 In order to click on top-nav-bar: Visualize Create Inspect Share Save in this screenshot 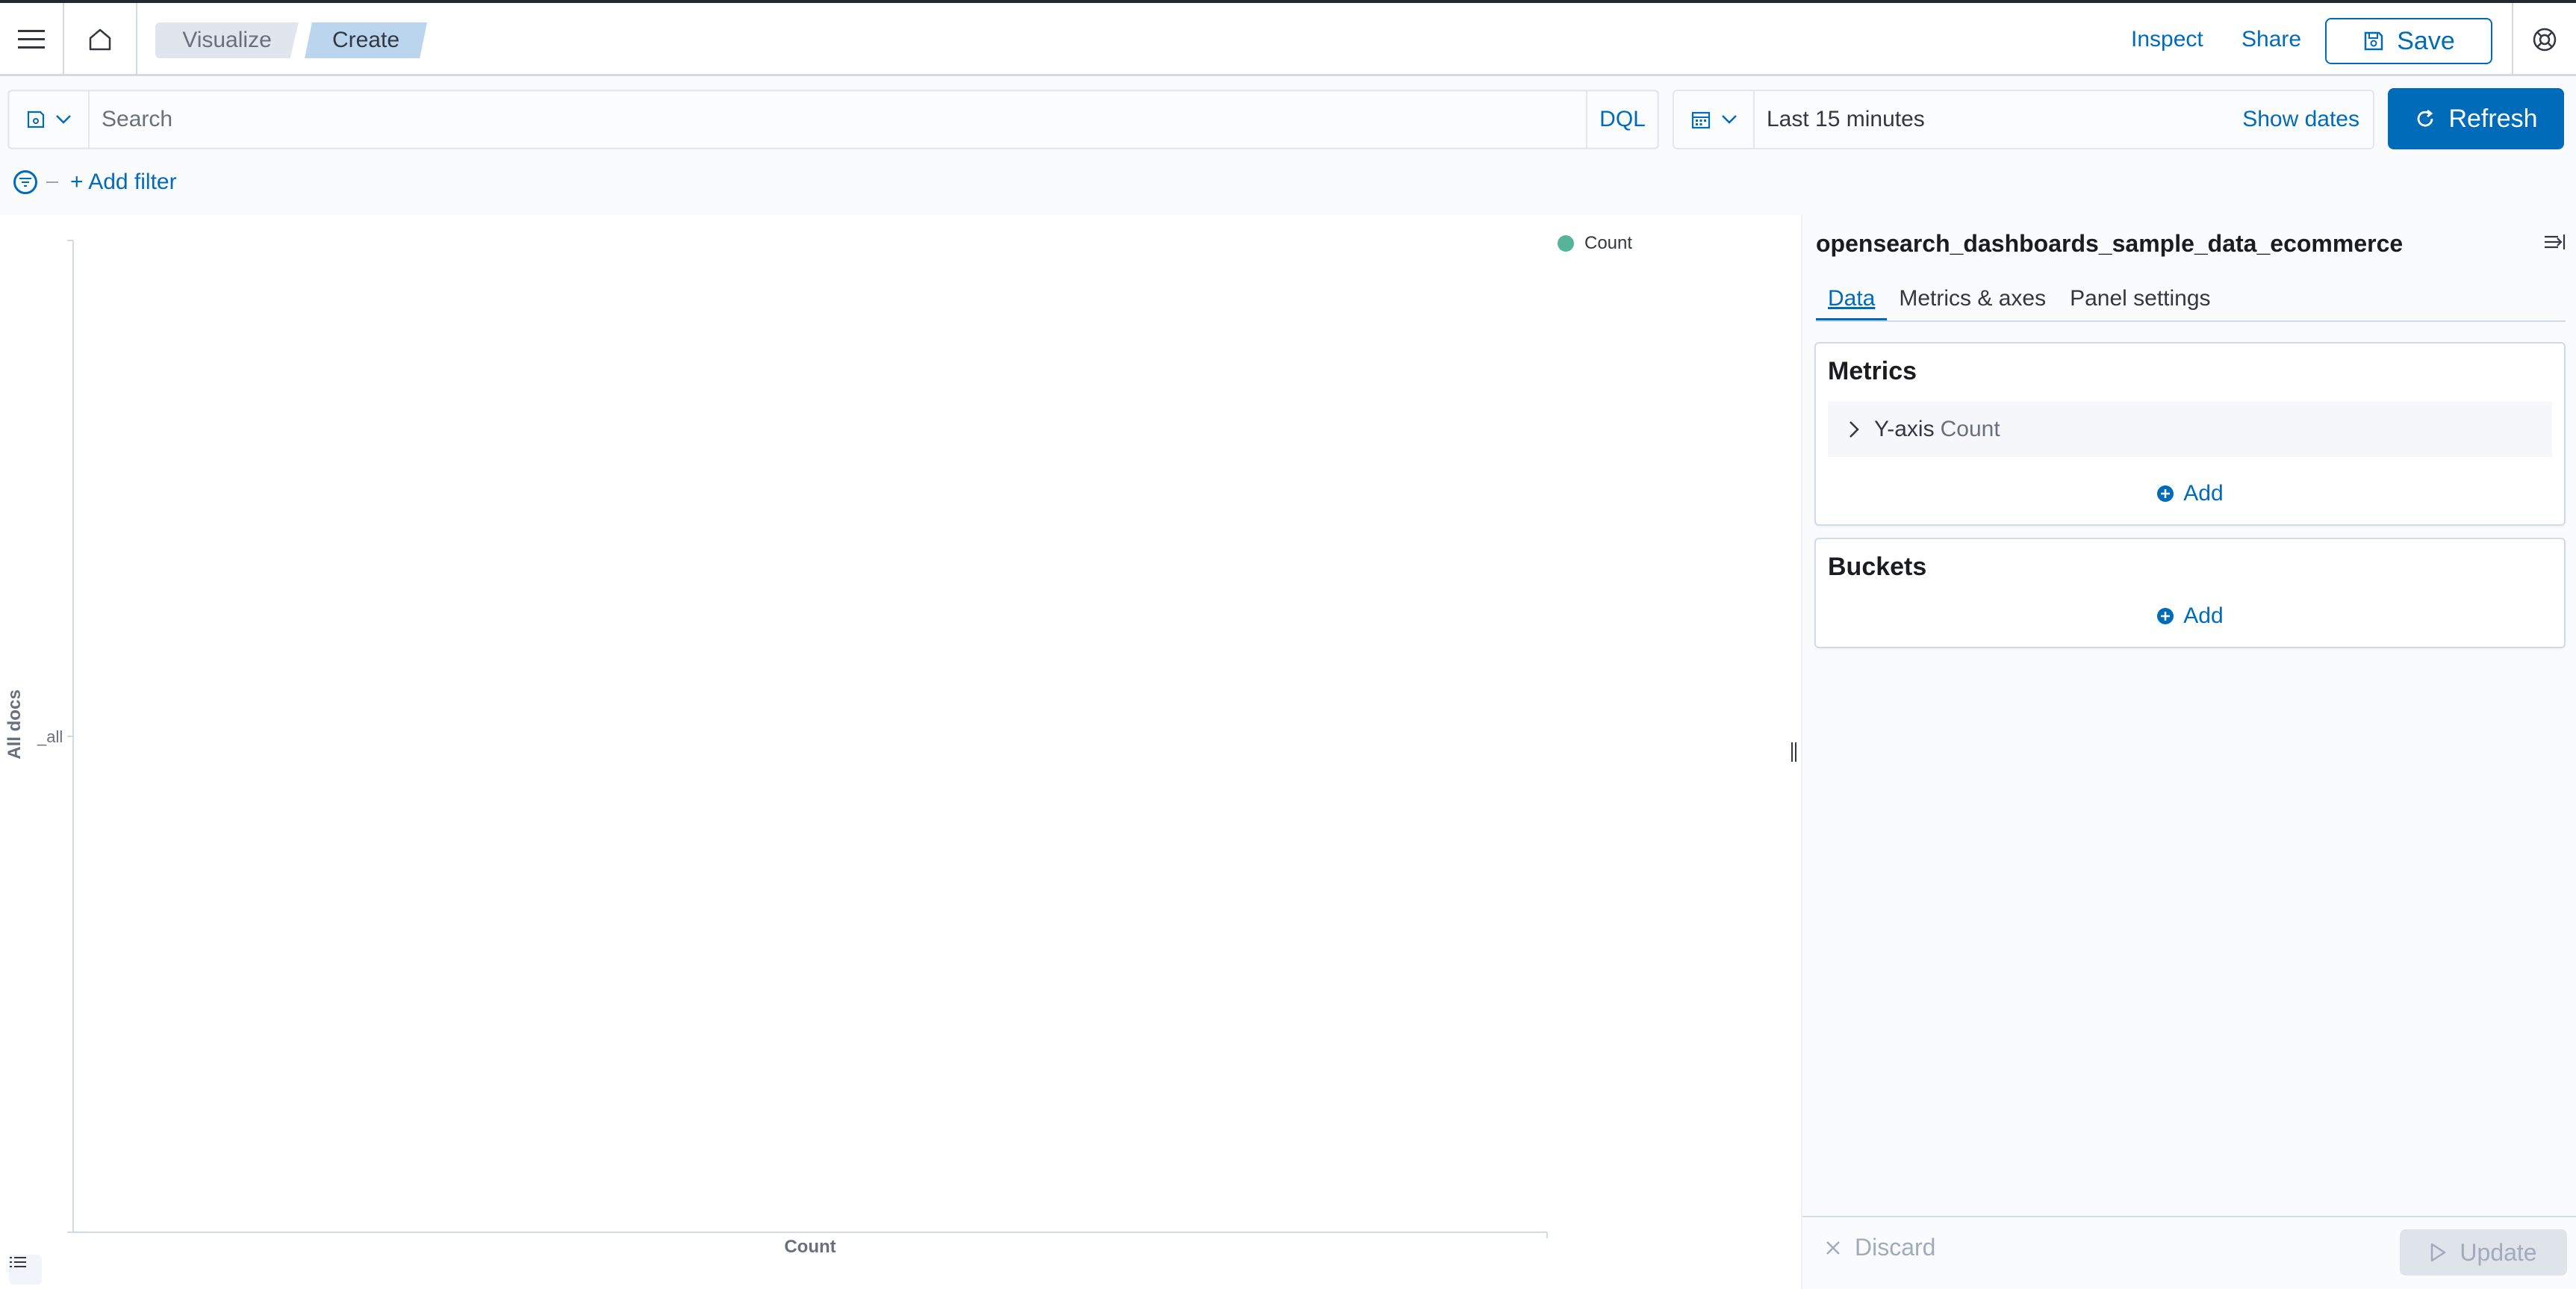, I will do `click(1288, 38)`.